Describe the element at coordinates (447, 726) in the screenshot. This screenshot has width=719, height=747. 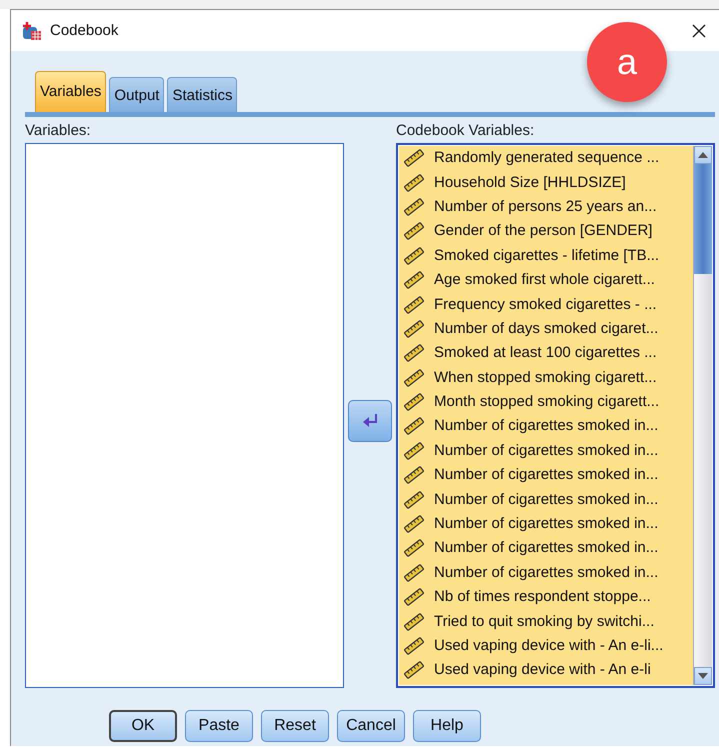
I see `dialog-button: Help` at that location.